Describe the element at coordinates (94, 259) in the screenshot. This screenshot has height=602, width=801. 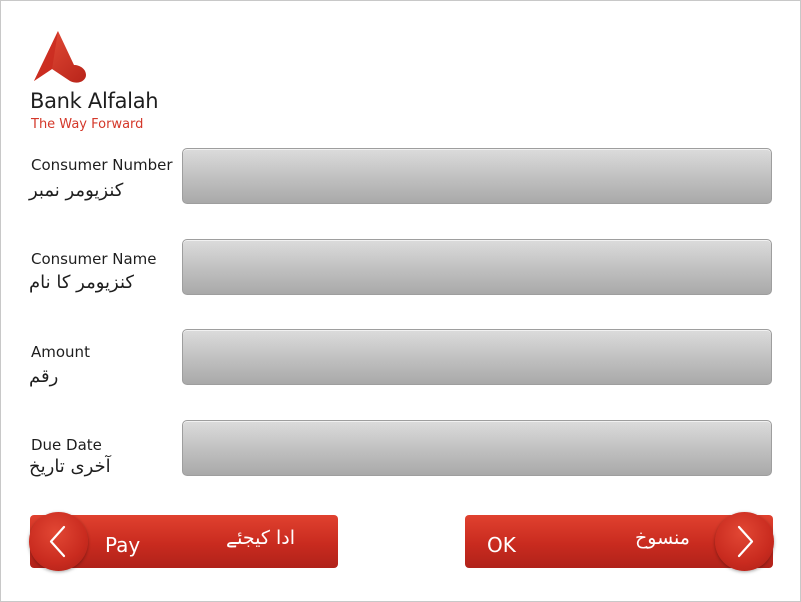
I see `consumer-name-label: Consumer Name` at that location.